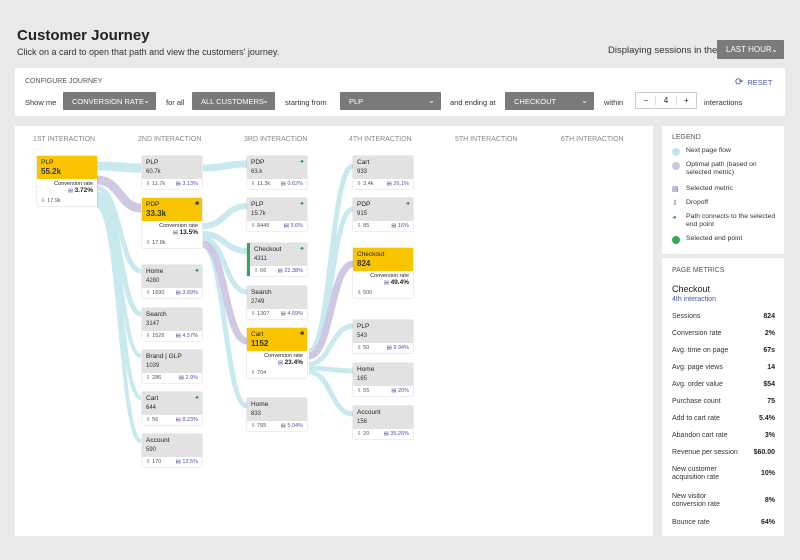  What do you see at coordinates (702, 189) in the screenshot?
I see `legend-item-selected-metric: ▤ Selected metric` at bounding box center [702, 189].